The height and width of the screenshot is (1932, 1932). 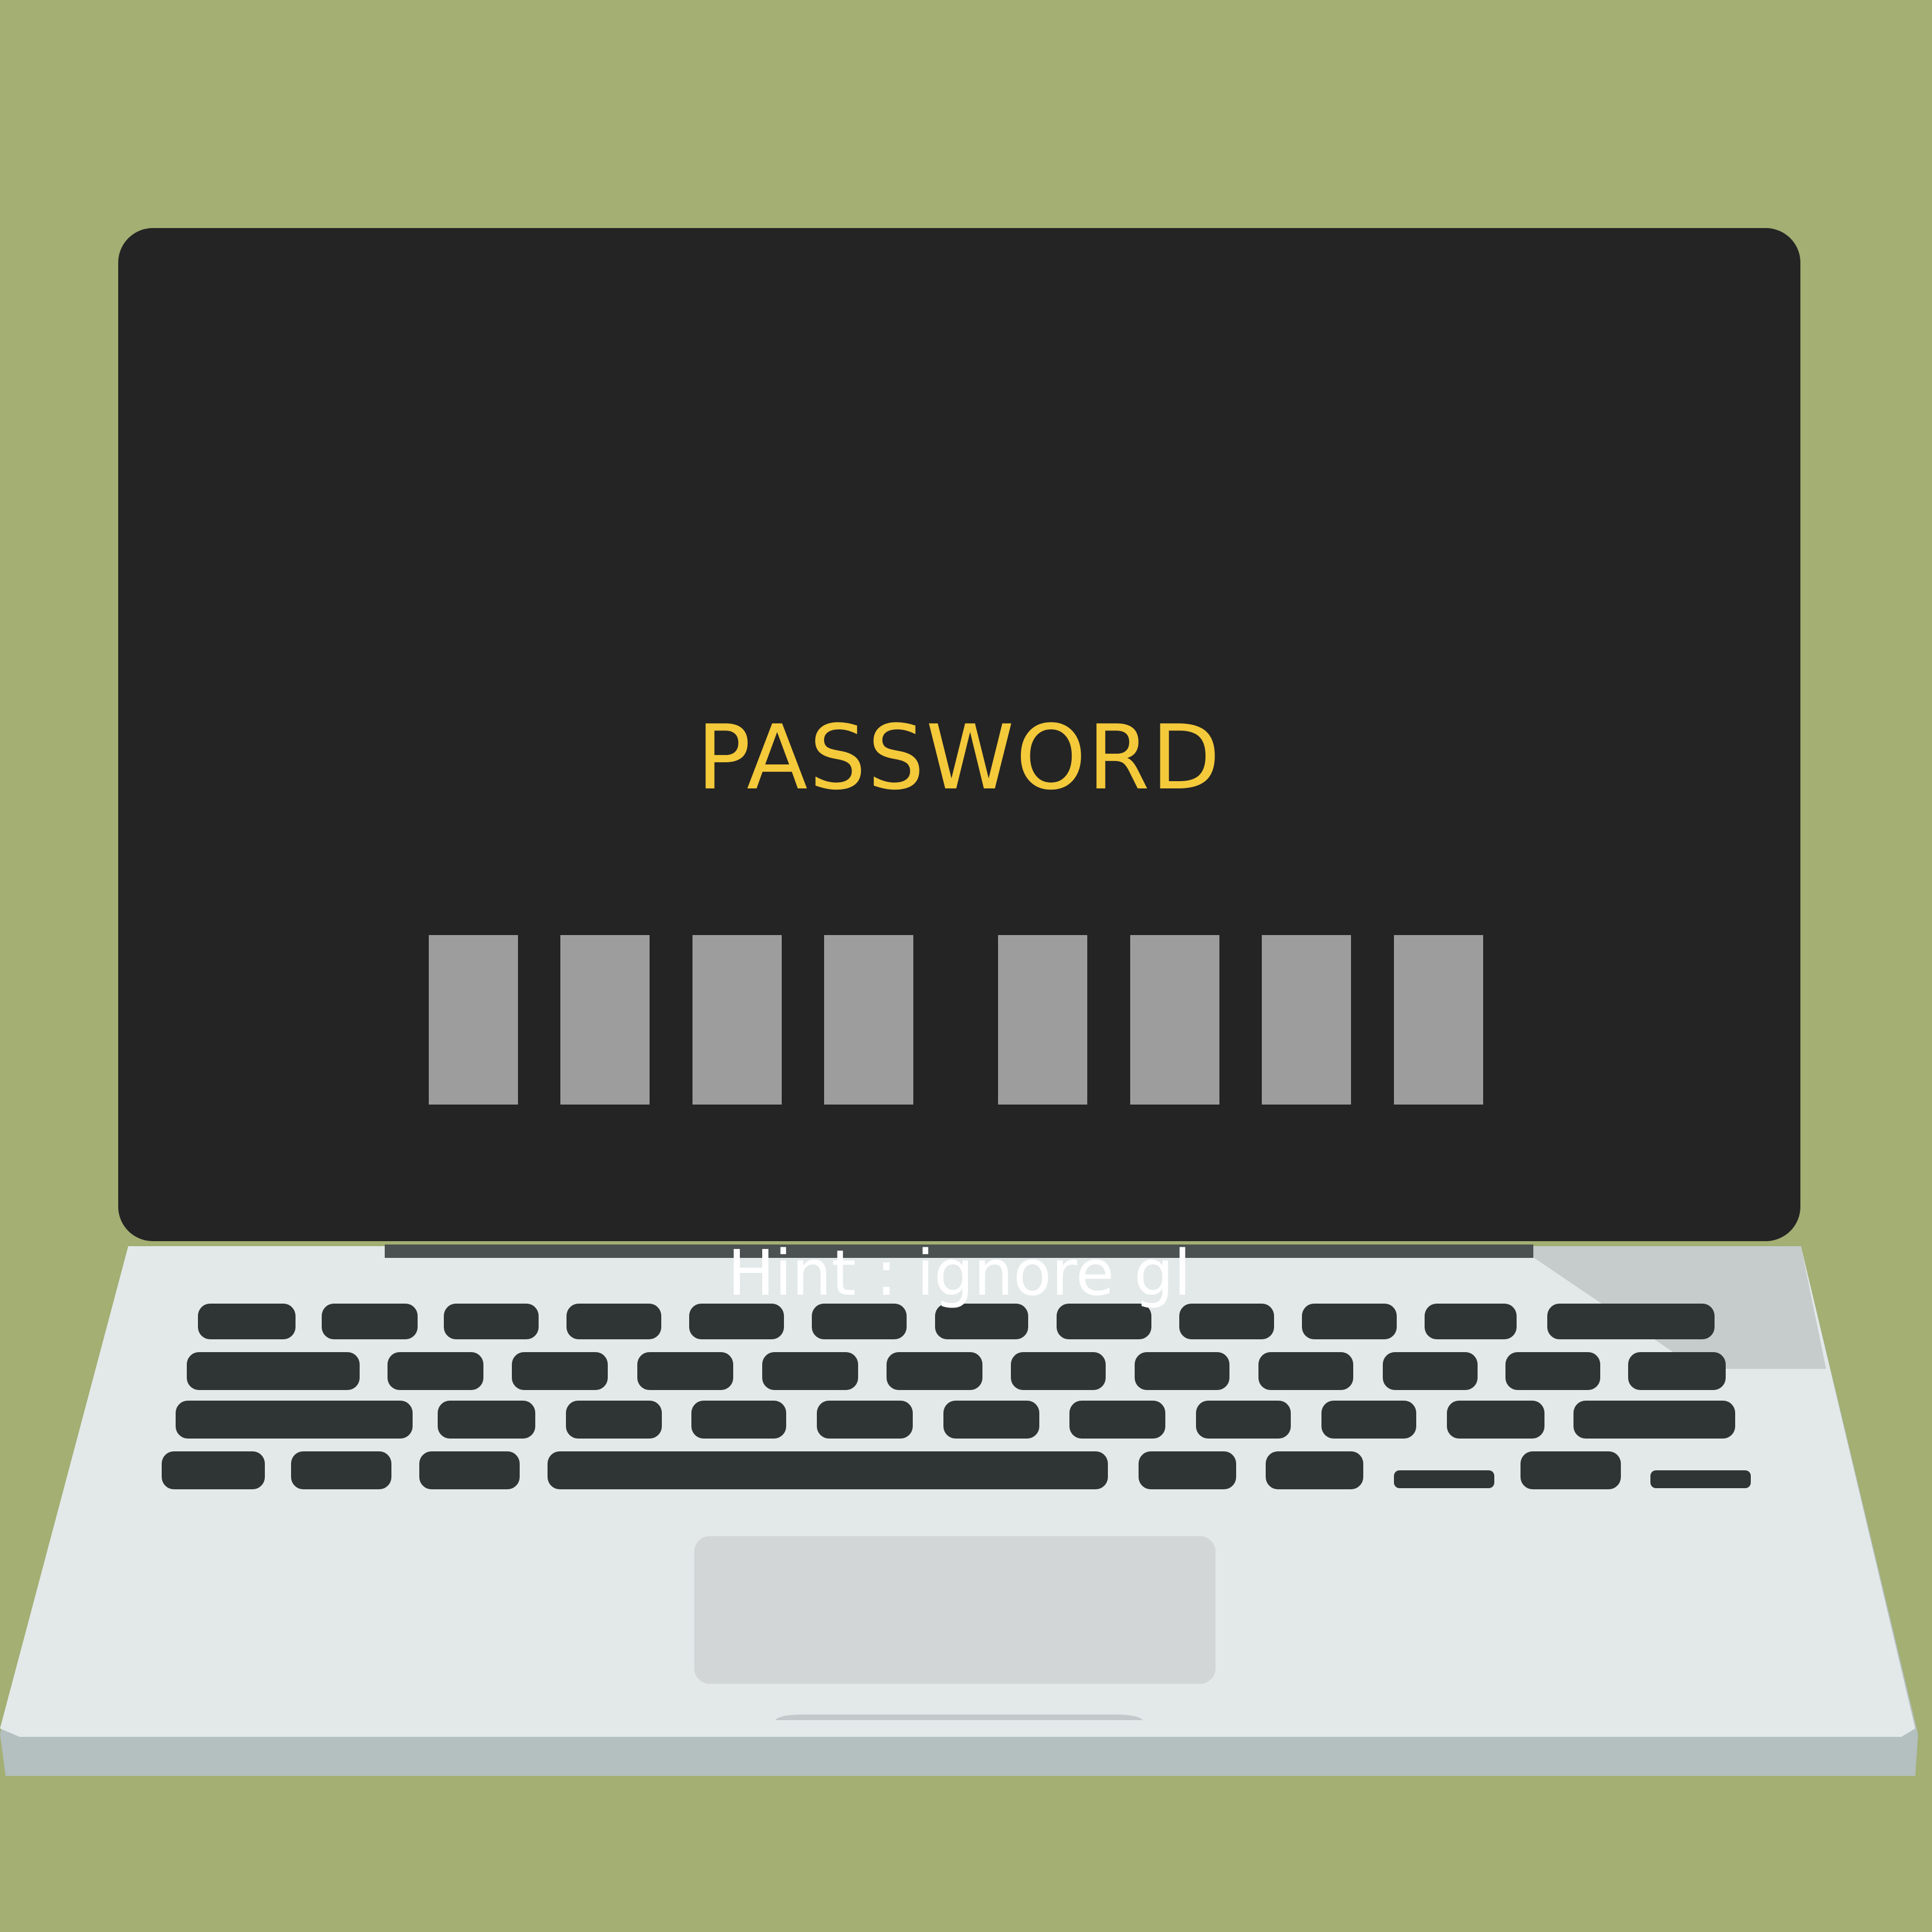 I want to click on trackpad, so click(x=955, y=1610).